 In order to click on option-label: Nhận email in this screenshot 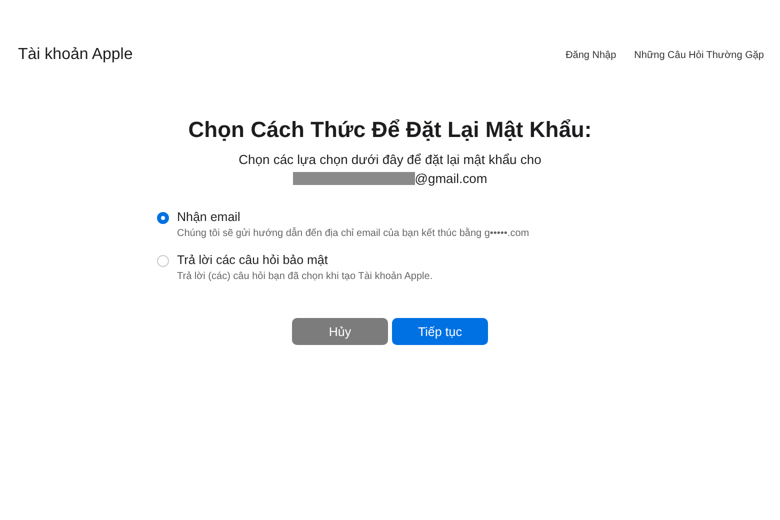, I will do `click(353, 217)`.